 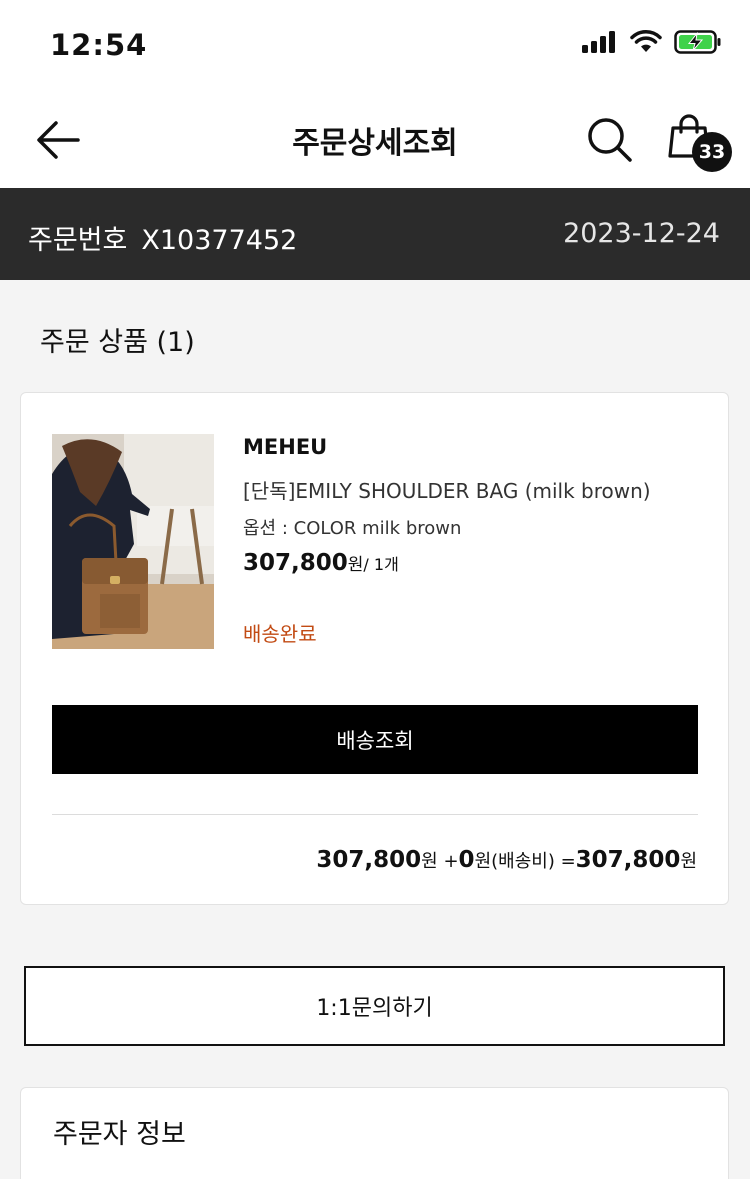 What do you see at coordinates (374, 1133) in the screenshot?
I see `orderer-info-card: 주문자 정보` at bounding box center [374, 1133].